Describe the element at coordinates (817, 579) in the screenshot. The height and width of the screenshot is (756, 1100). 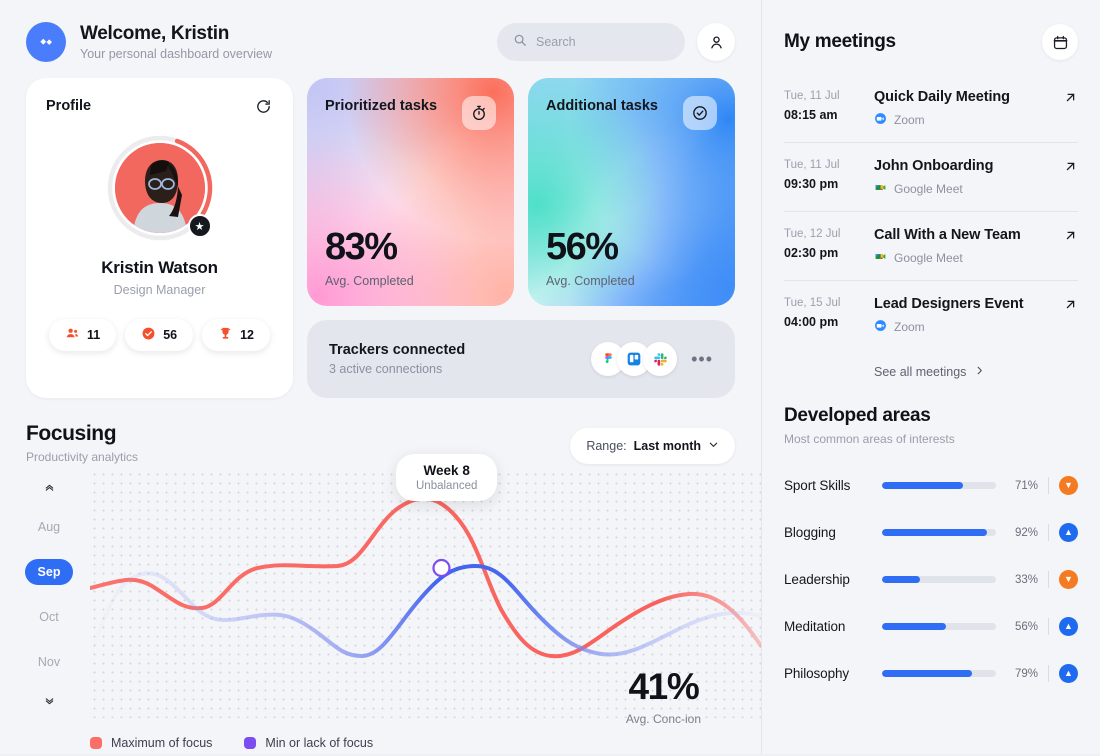
I see `area-name: Leadership` at that location.